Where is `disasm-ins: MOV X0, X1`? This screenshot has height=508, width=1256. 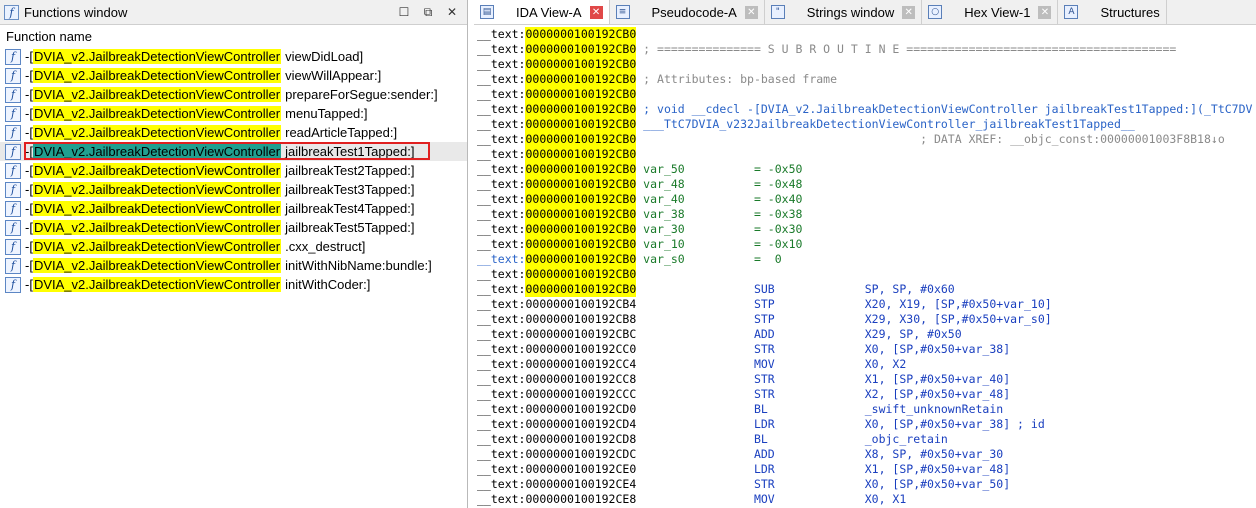 disasm-ins: MOV X0, X1 is located at coordinates (771, 499).